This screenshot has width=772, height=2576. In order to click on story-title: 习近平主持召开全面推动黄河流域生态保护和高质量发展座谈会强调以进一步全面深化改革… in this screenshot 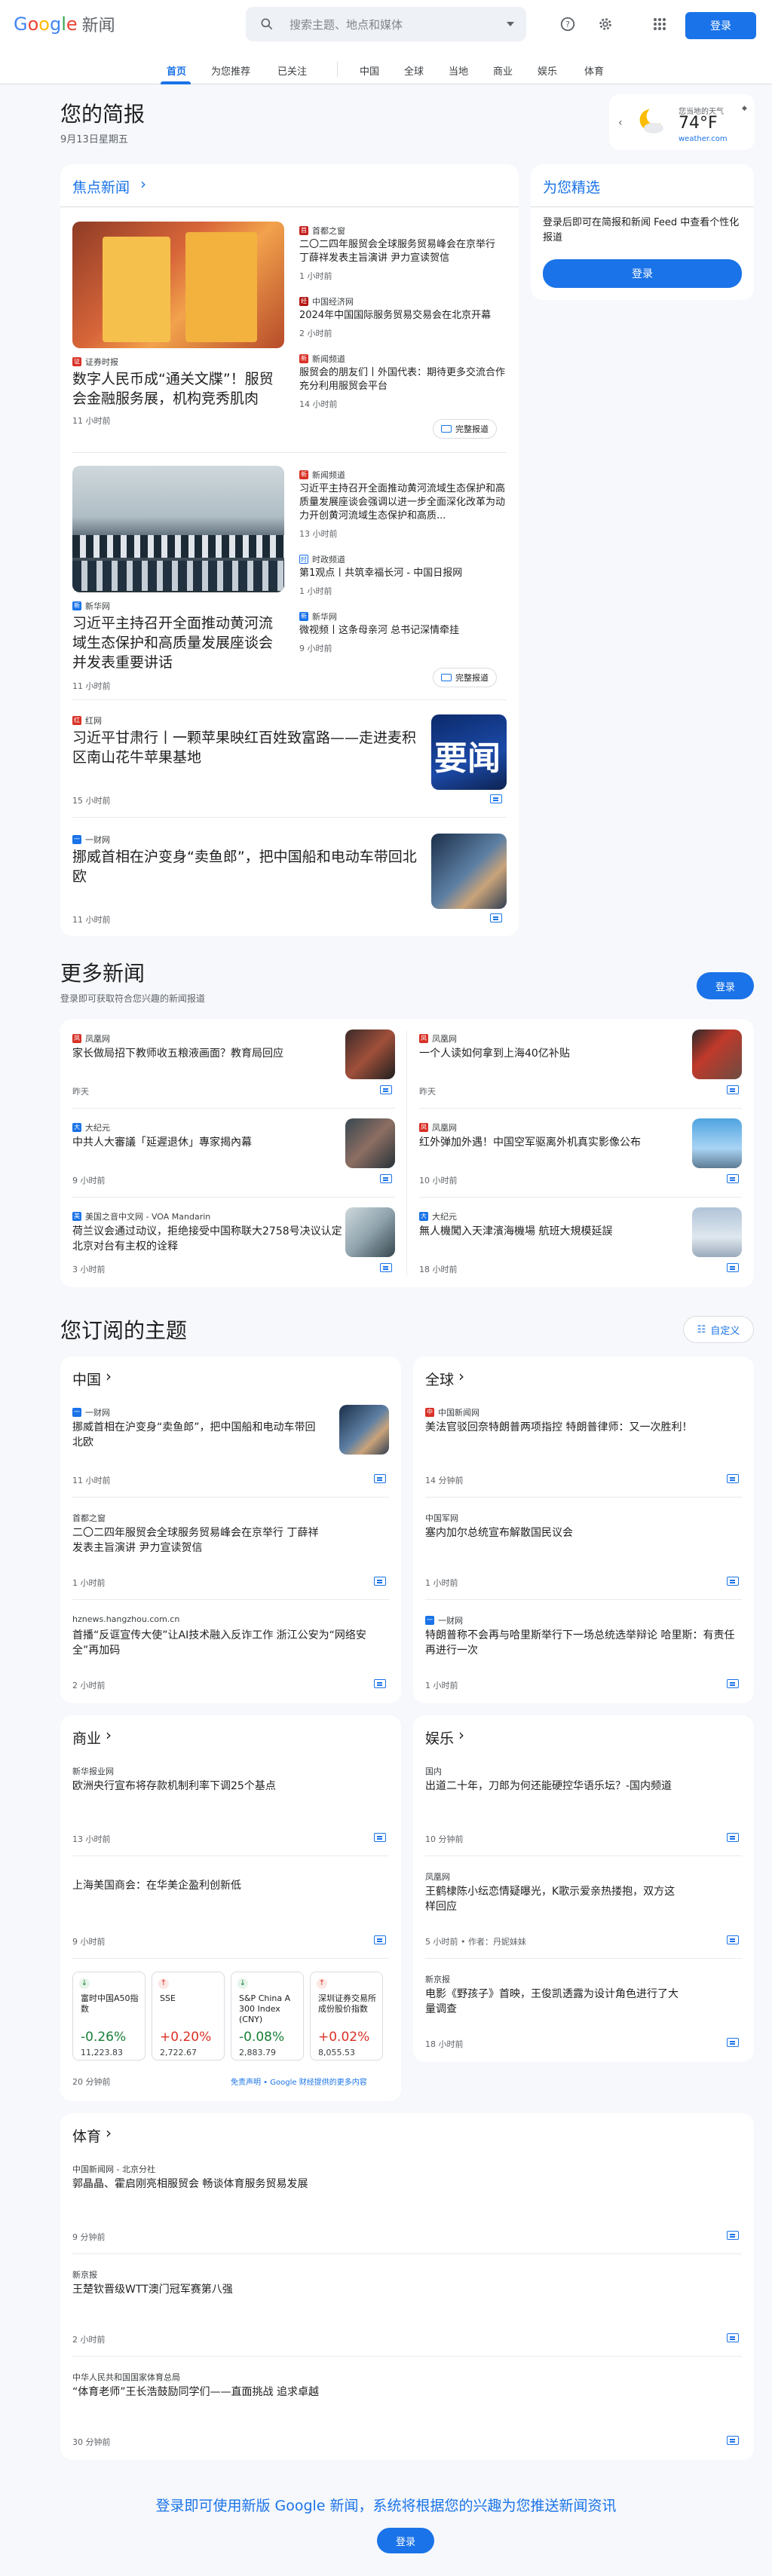, I will do `click(403, 502)`.